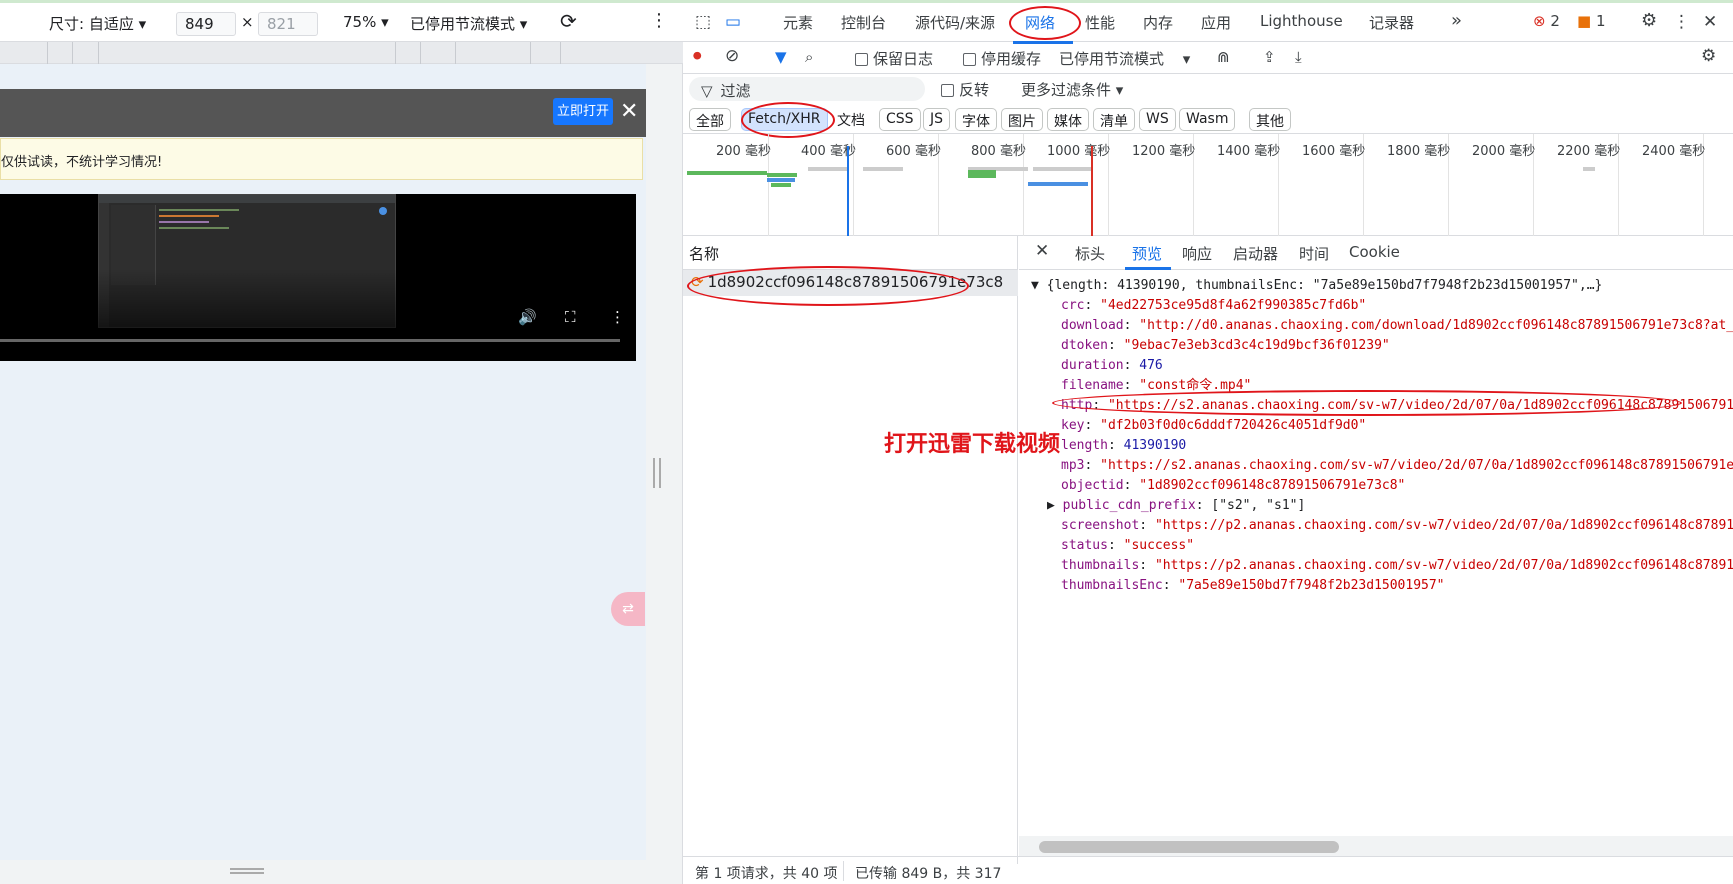 The image size is (1733, 884). Describe the element at coordinates (1072, 89) in the screenshot. I see `more-filters-dropdown: 更多过滤条件 ▾` at that location.